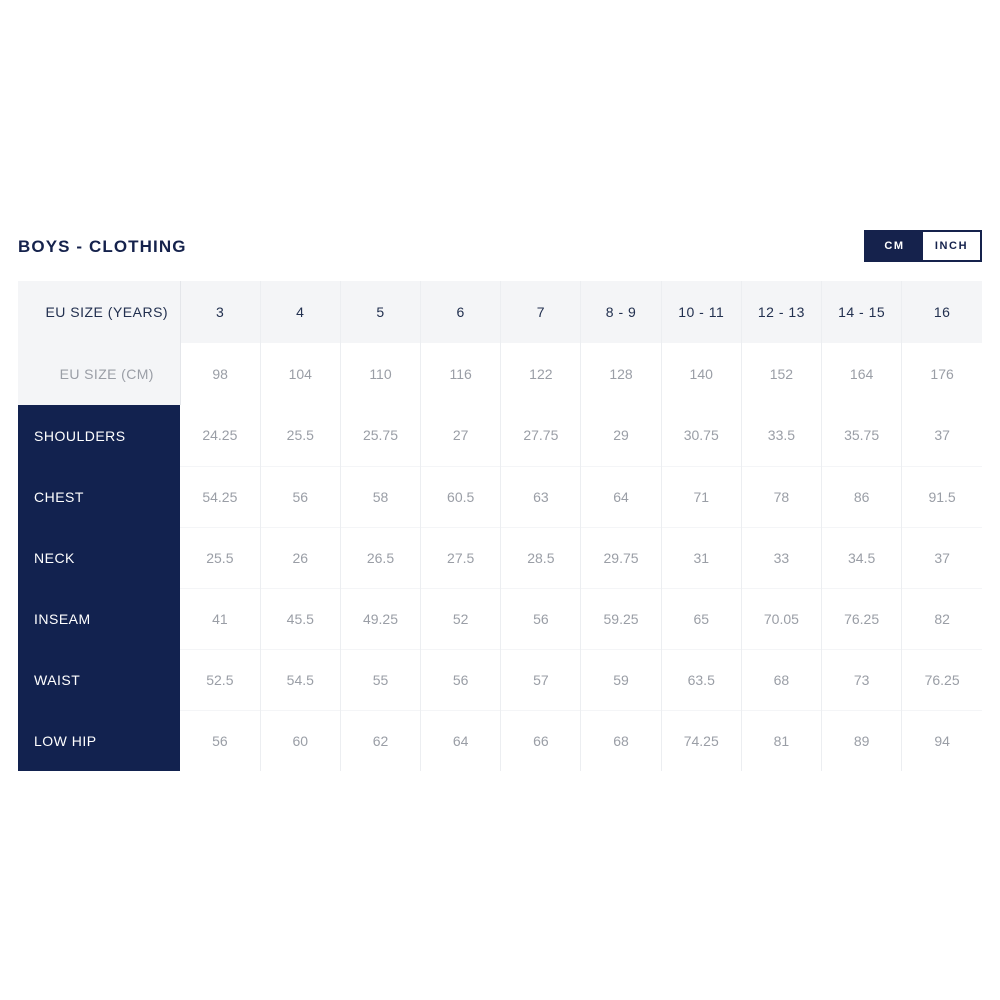 The height and width of the screenshot is (1000, 1000). Describe the element at coordinates (220, 618) in the screenshot. I see `measurement-cell: 41` at that location.